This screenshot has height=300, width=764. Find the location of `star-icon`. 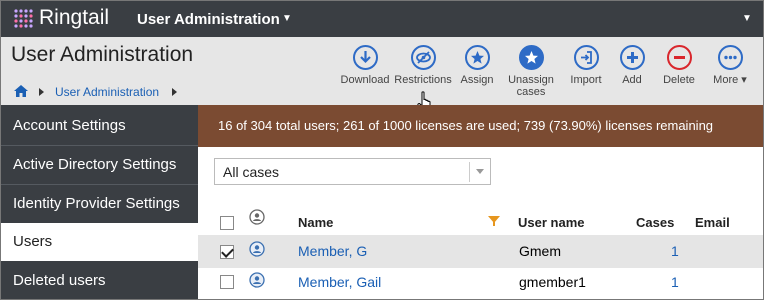

star-icon is located at coordinates (477, 57).